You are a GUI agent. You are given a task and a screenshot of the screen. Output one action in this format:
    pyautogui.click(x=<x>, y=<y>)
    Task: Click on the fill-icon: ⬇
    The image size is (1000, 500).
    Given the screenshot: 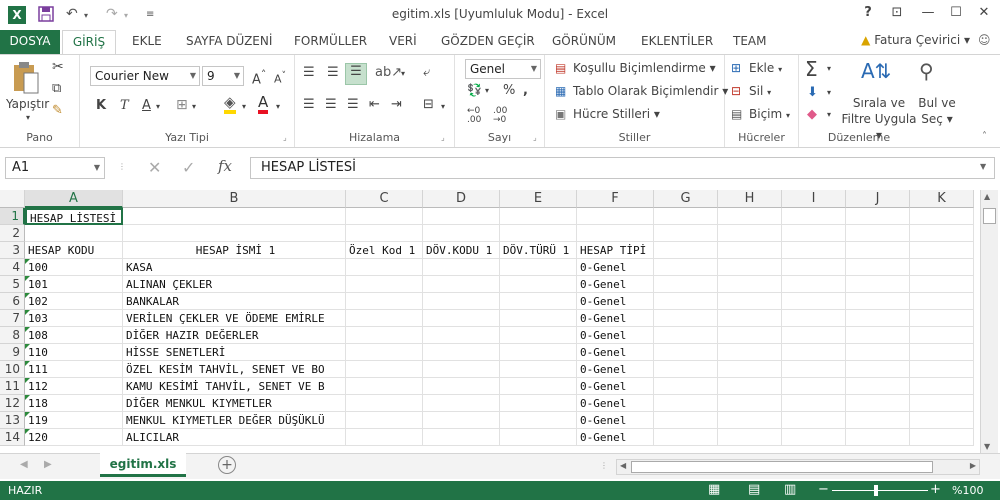 What is the action you would take?
    pyautogui.click(x=812, y=92)
    